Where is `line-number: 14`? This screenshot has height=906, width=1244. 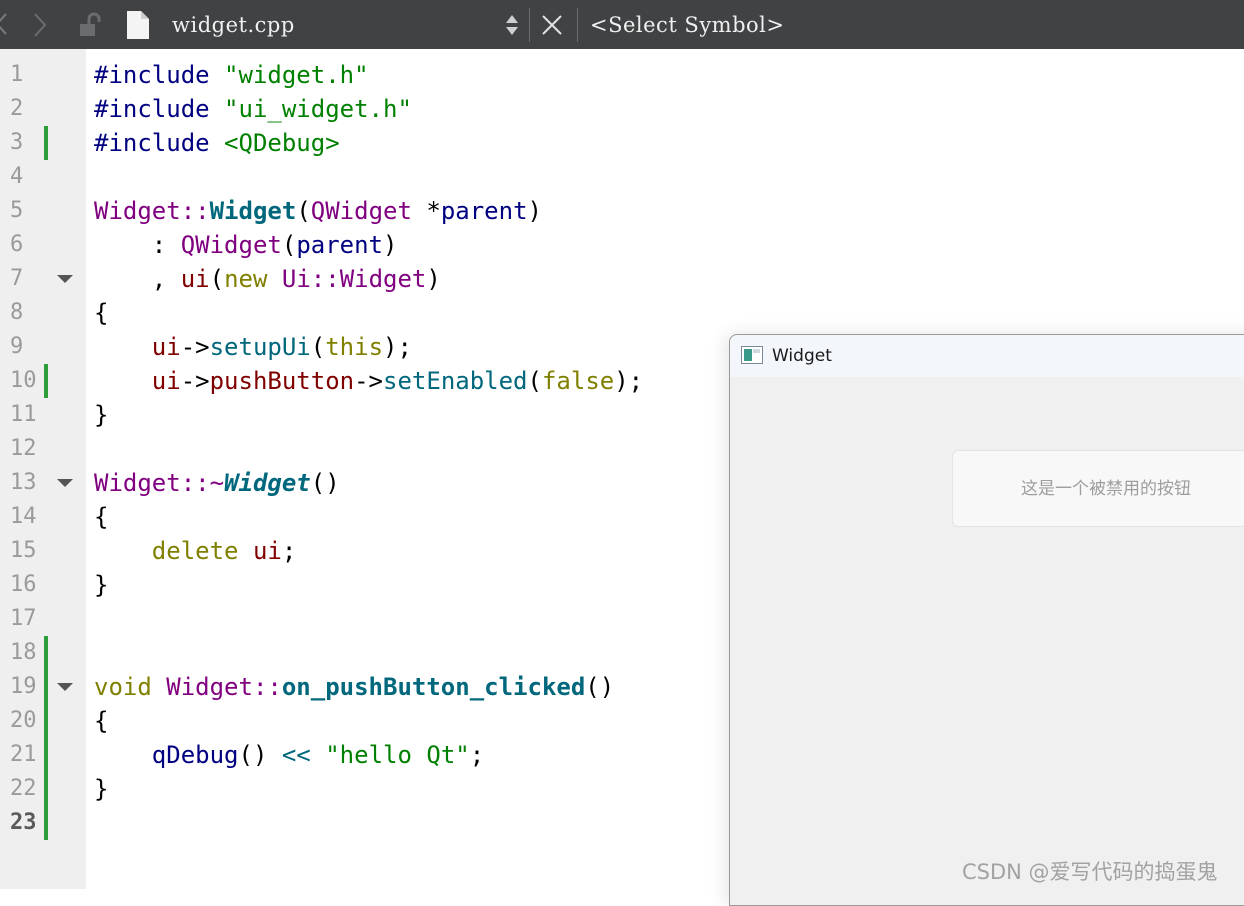 line-number: 14 is located at coordinates (23, 516).